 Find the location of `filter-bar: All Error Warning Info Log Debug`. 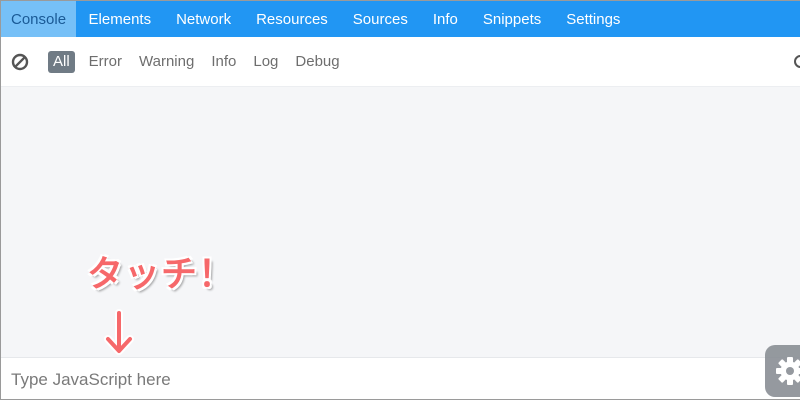

filter-bar: All Error Warning Info Log Debug is located at coordinates (400, 62).